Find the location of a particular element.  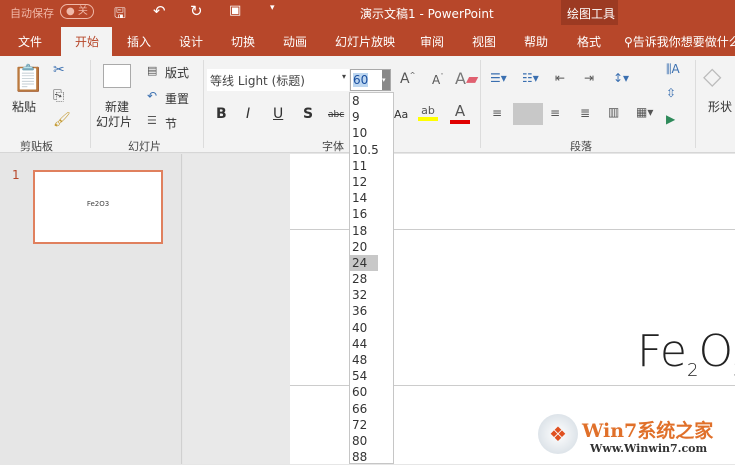

font-size-option: 14 is located at coordinates (371, 198).